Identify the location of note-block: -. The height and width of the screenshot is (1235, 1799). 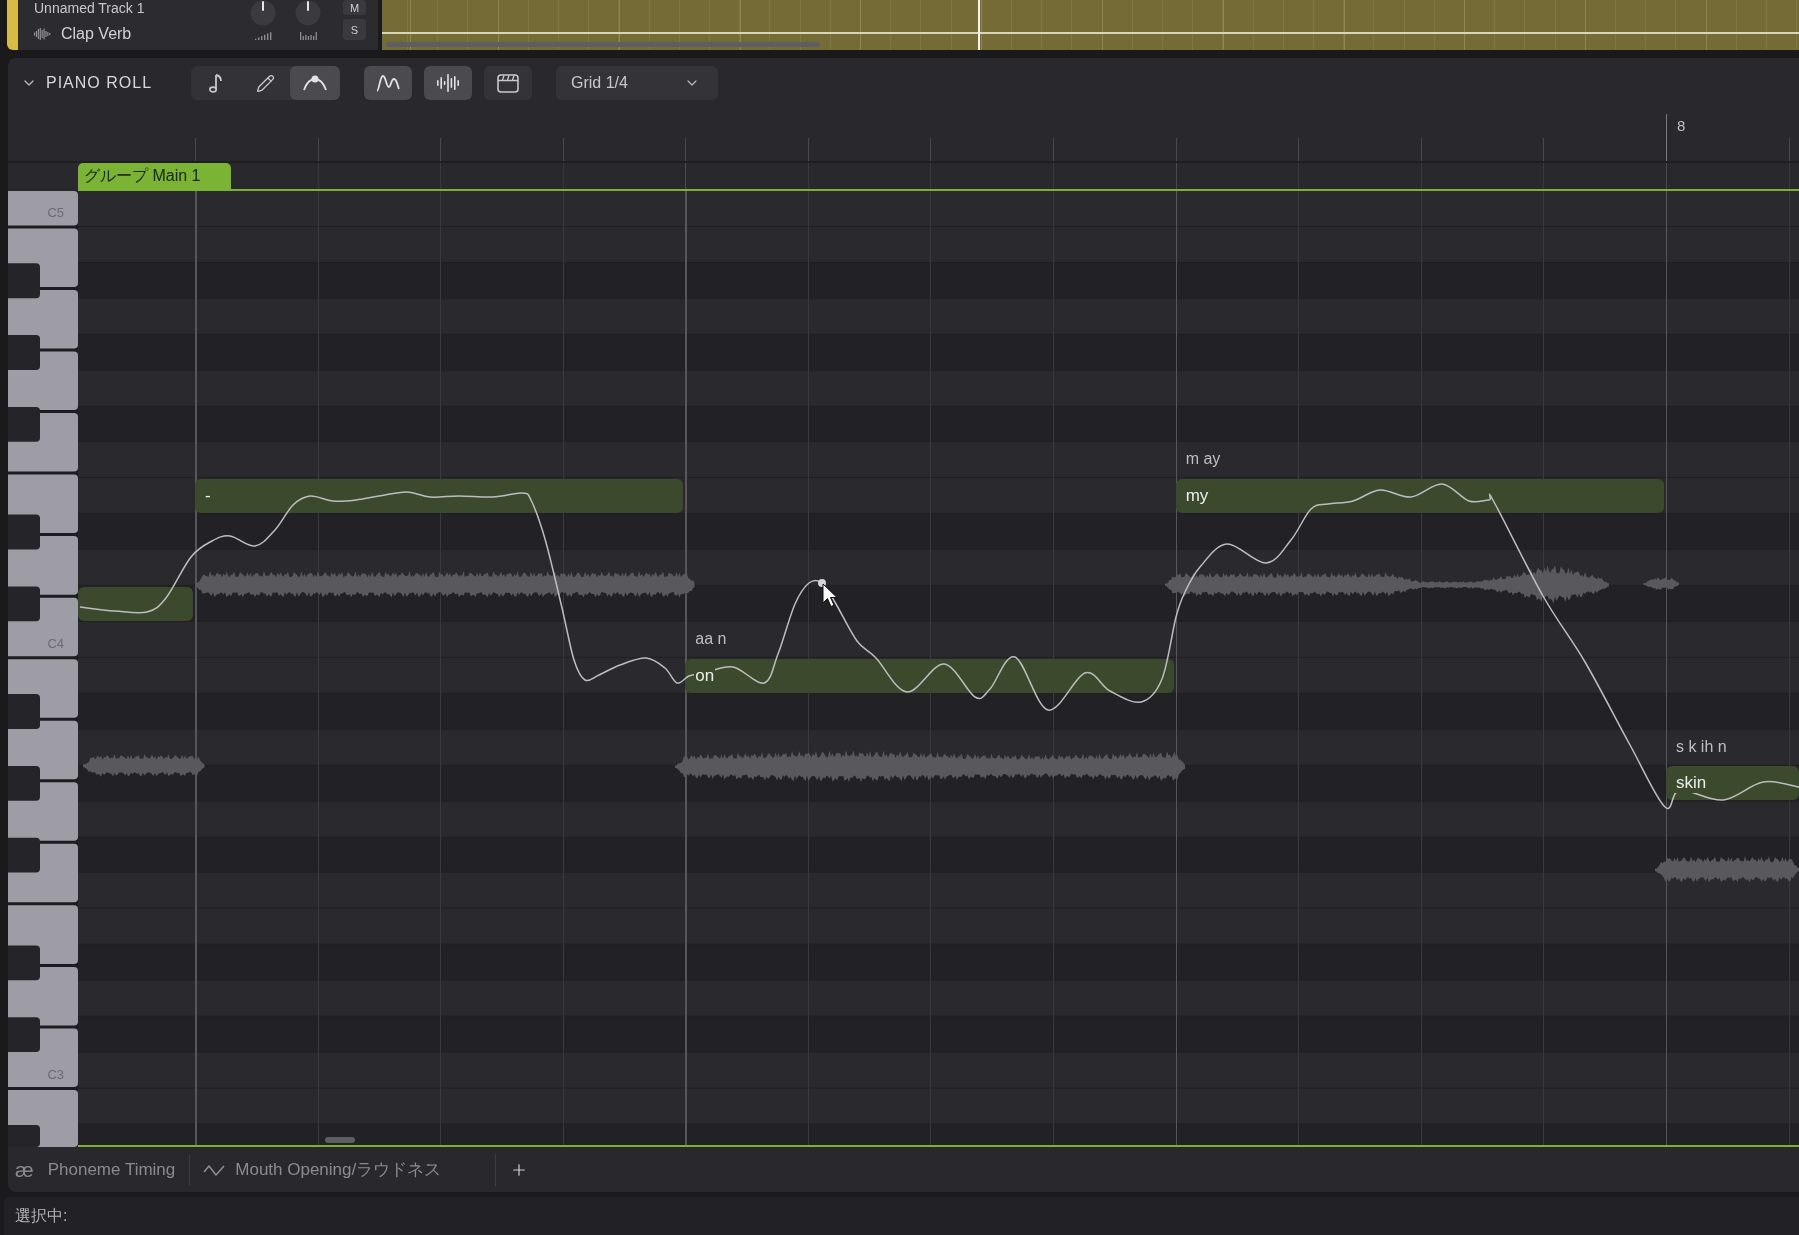
(439, 496).